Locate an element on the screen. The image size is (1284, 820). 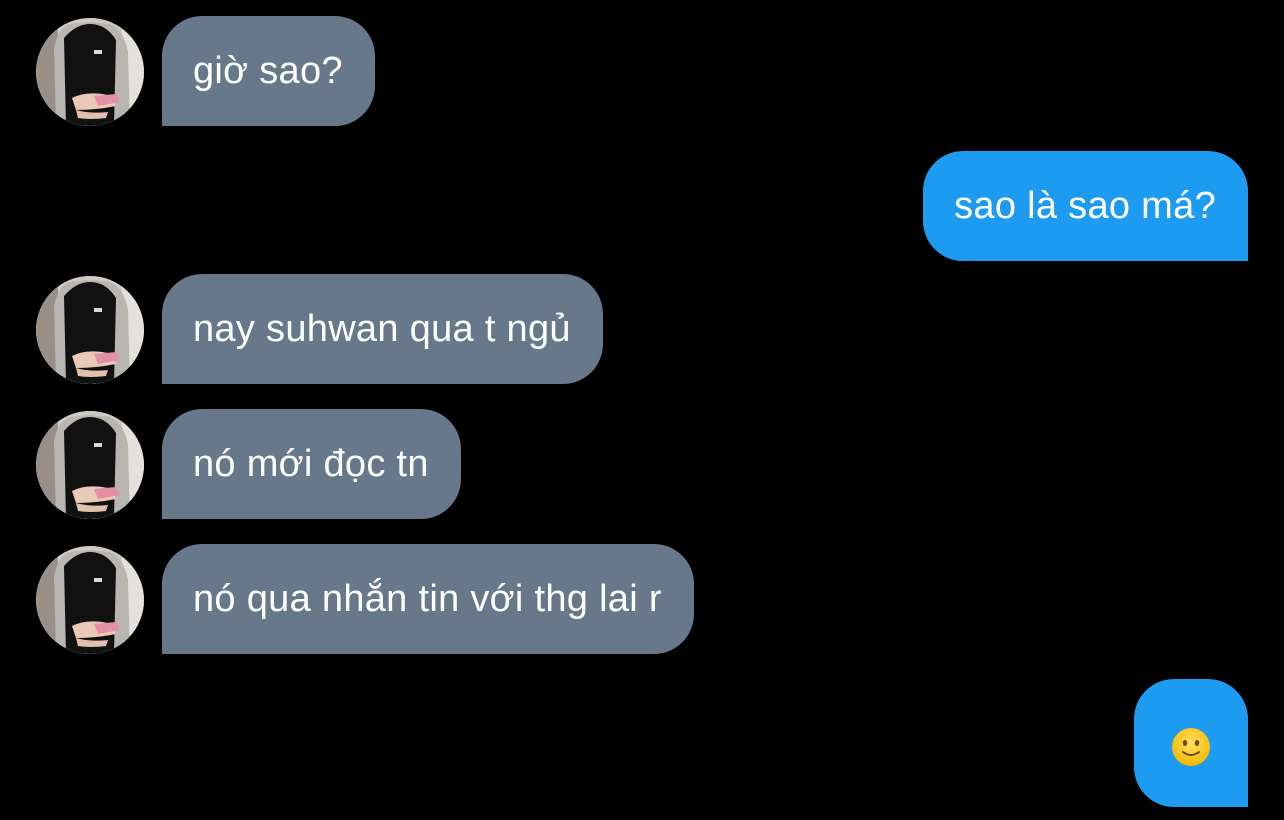
received-message-bubble: nay suhwan qua t ngủ is located at coordinates (382, 329).